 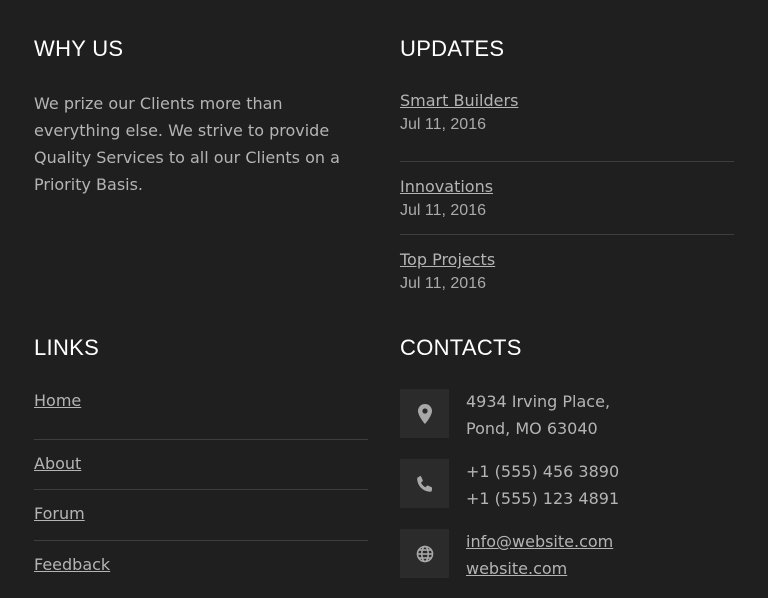 I want to click on email-link: info@website.com, so click(x=539, y=541).